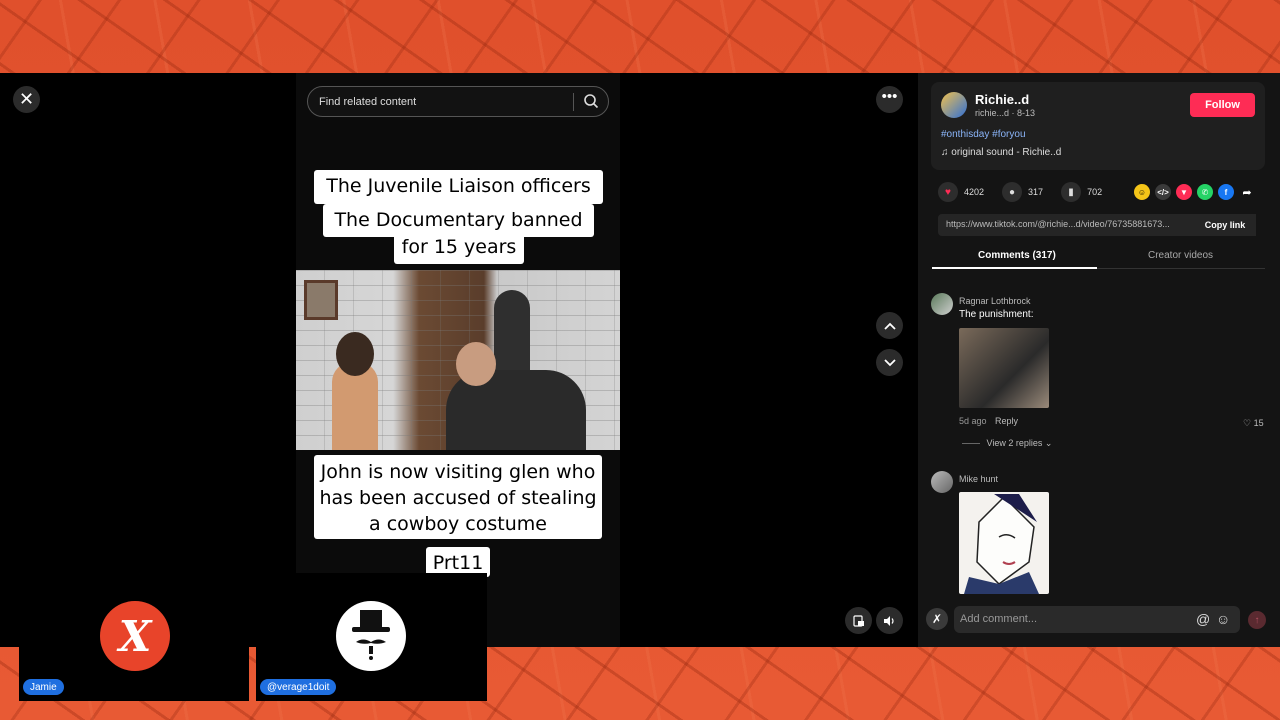 This screenshot has height=720, width=1280. Describe the element at coordinates (591, 101) in the screenshot. I see `search-icon` at that location.